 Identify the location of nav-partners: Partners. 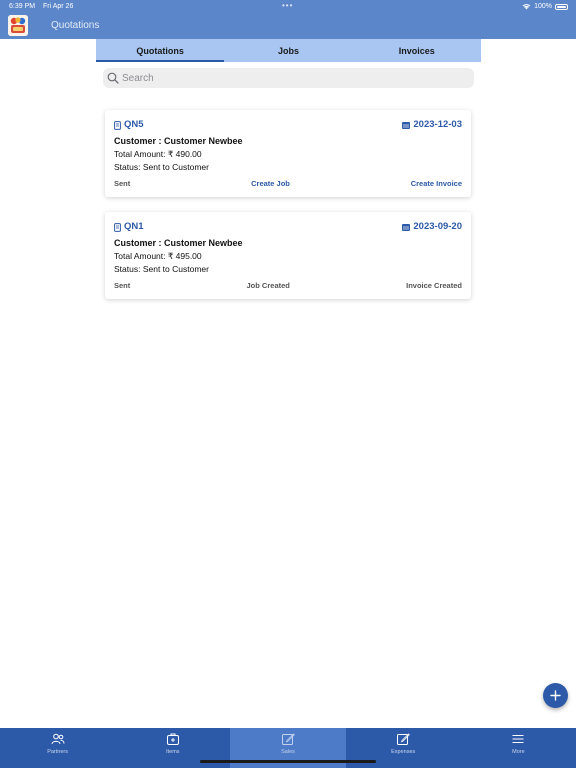
(57, 748).